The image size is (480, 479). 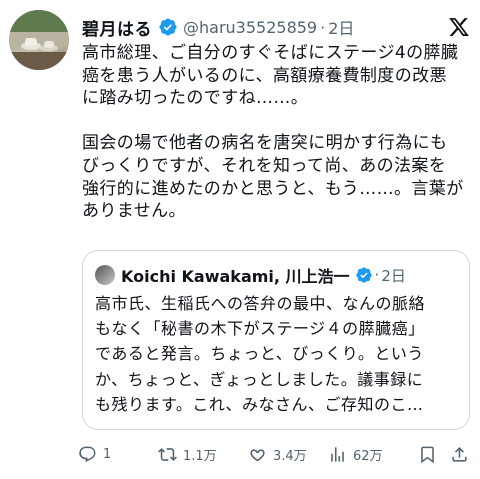 What do you see at coordinates (107, 454) in the screenshot?
I see `reply-count: 1` at bounding box center [107, 454].